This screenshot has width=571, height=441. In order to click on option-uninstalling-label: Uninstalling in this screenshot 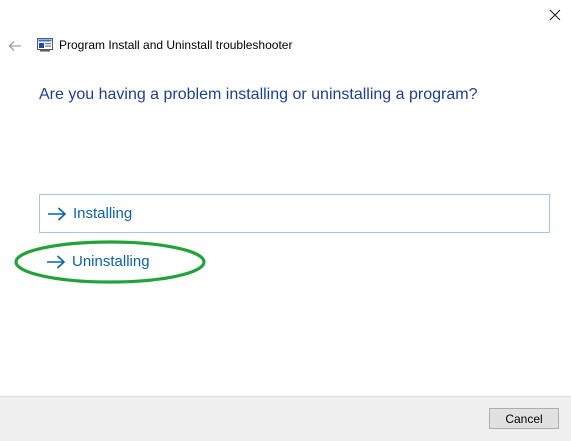, I will do `click(111, 261)`.